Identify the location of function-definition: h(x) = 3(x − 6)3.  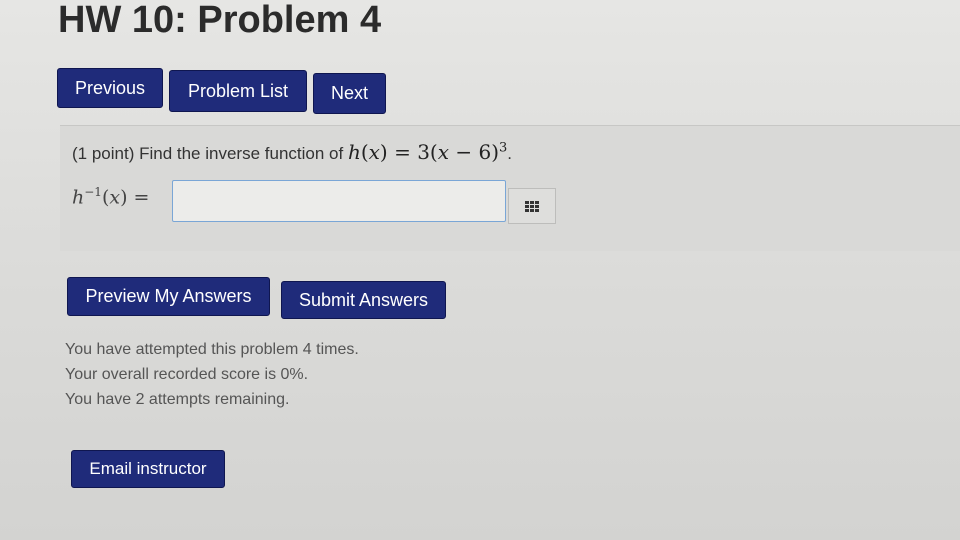
(427, 152).